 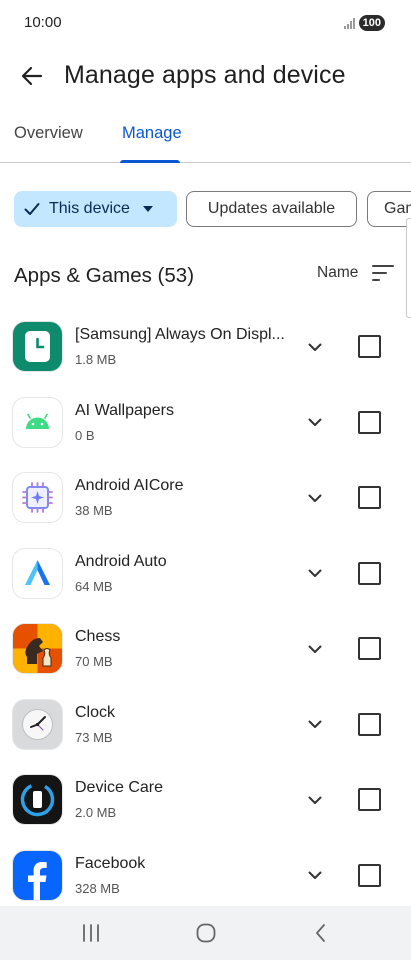 What do you see at coordinates (94, 586) in the screenshot?
I see `app-size: 64 MB` at bounding box center [94, 586].